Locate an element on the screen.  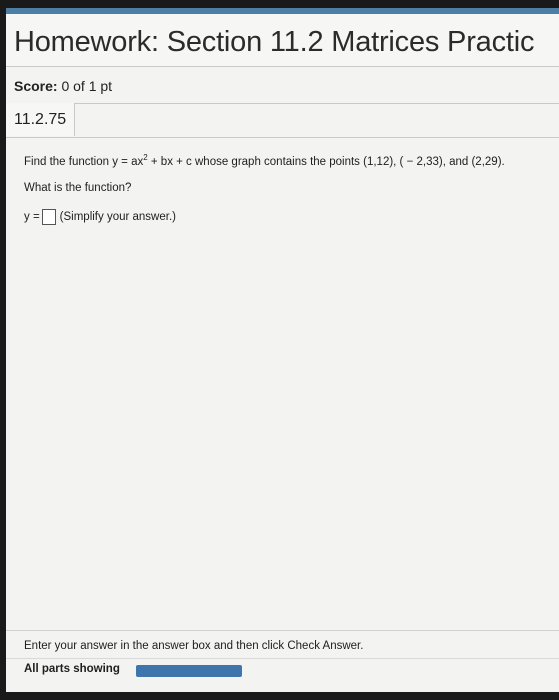
parts-progress-bar is located at coordinates (189, 671).